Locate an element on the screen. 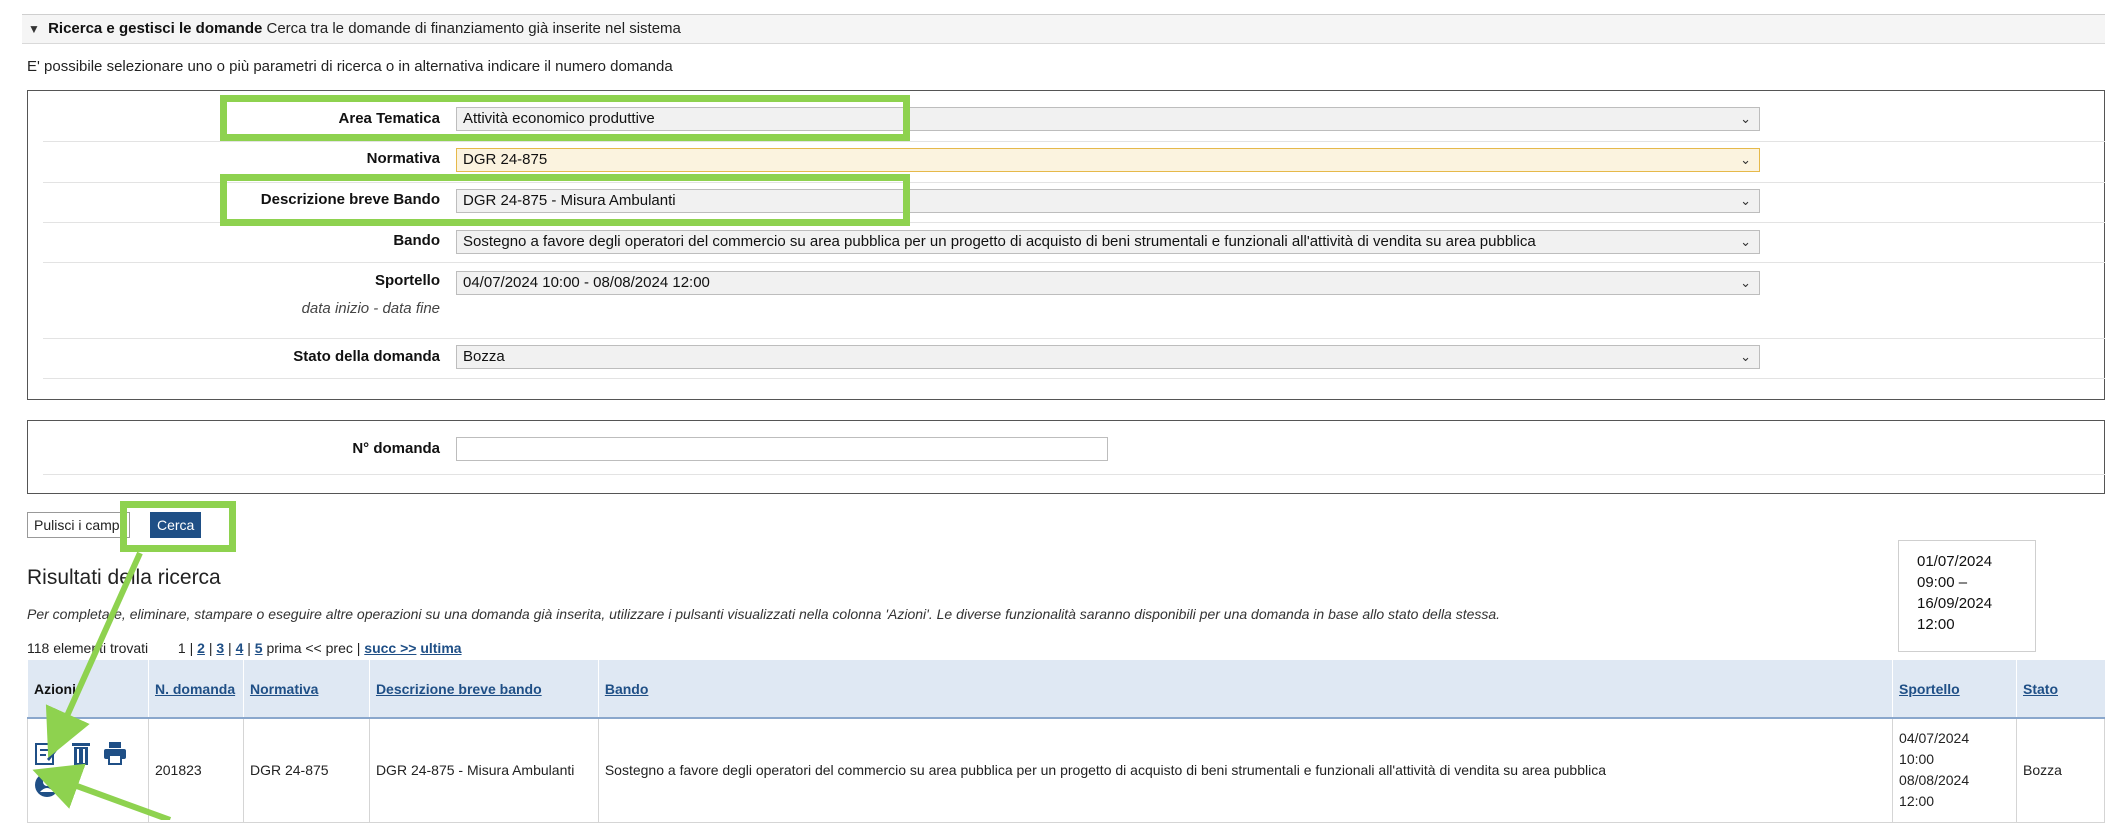 The image size is (2105, 823). date-annotation-line: 01/07/2024 is located at coordinates (1955, 561).